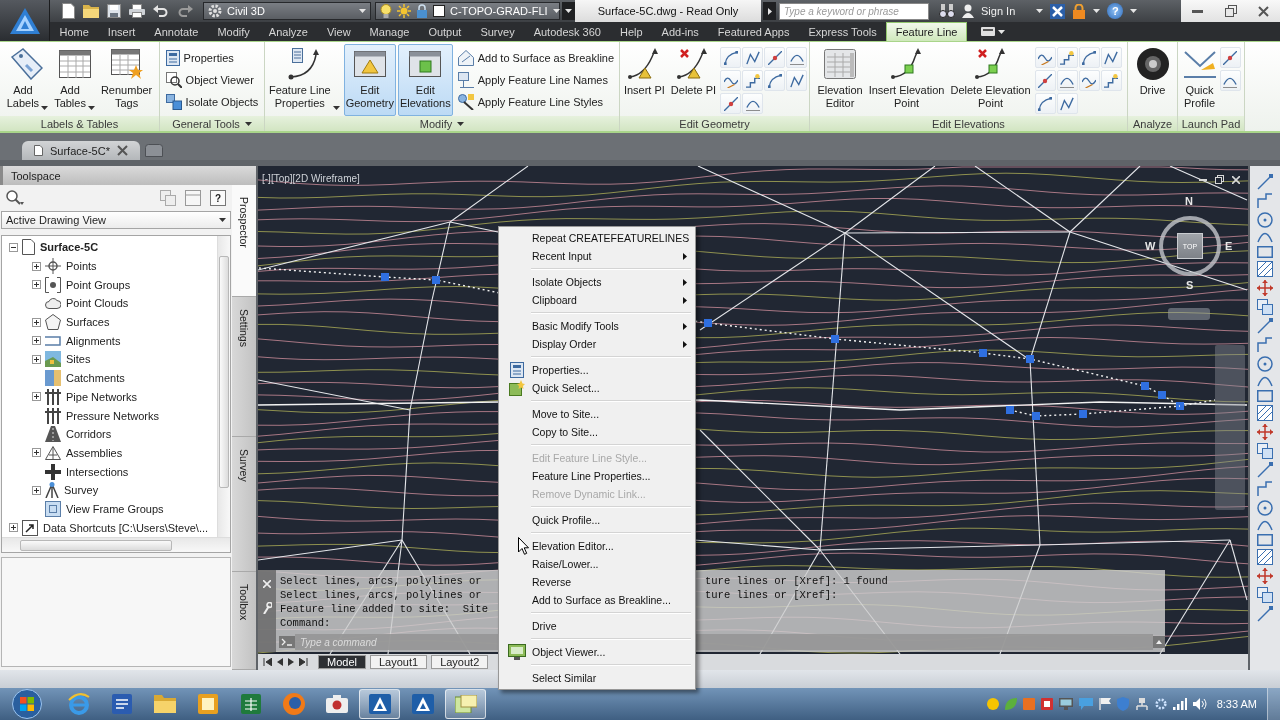 The height and width of the screenshot is (720, 1280). Describe the element at coordinates (212, 58) in the screenshot. I see `ribbon-button: Properties` at that location.